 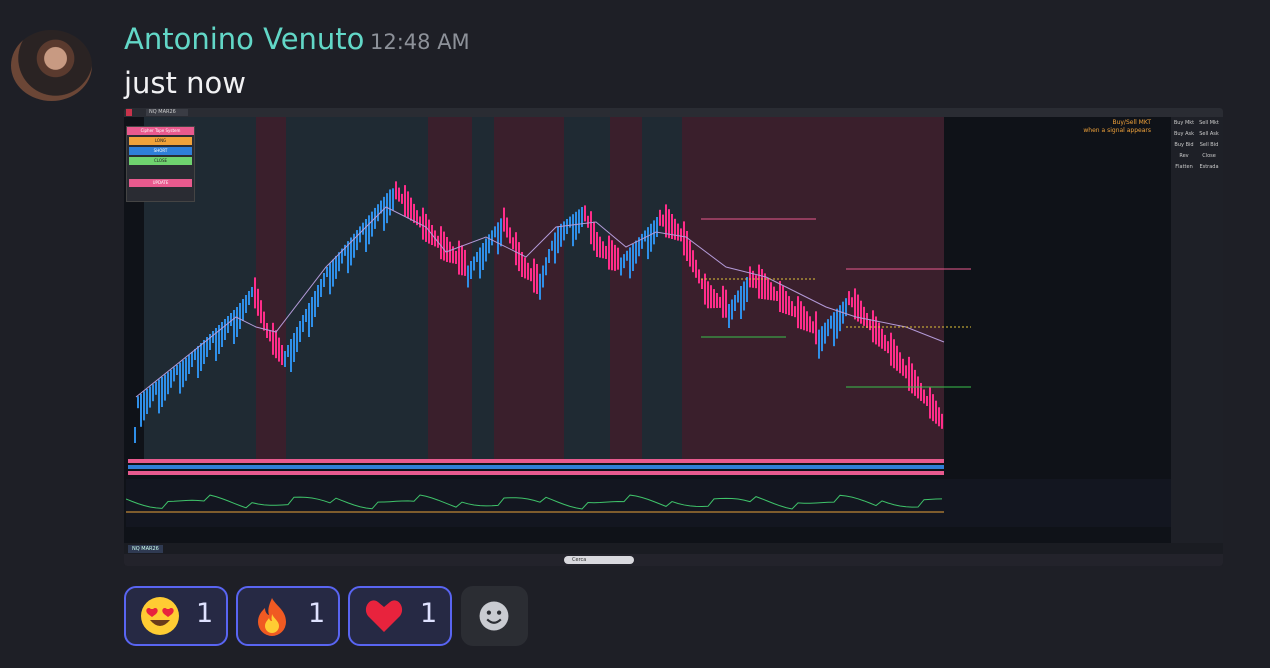 What do you see at coordinates (176, 616) in the screenshot?
I see `reaction-heart-eyes: 1` at bounding box center [176, 616].